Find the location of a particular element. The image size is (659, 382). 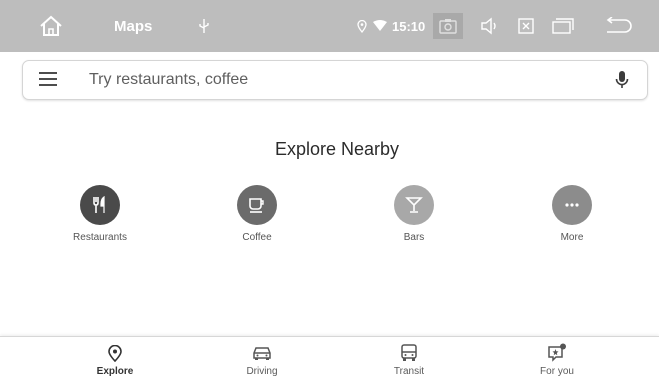

recents-icon is located at coordinates (563, 26).